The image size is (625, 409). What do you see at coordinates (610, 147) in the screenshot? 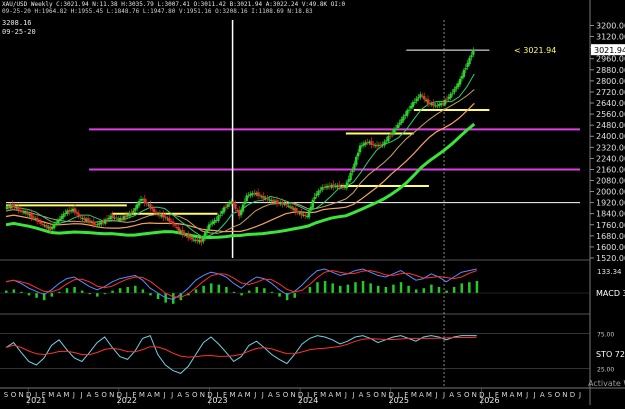
I see `y-tick-label: 2320.00` at bounding box center [610, 147].